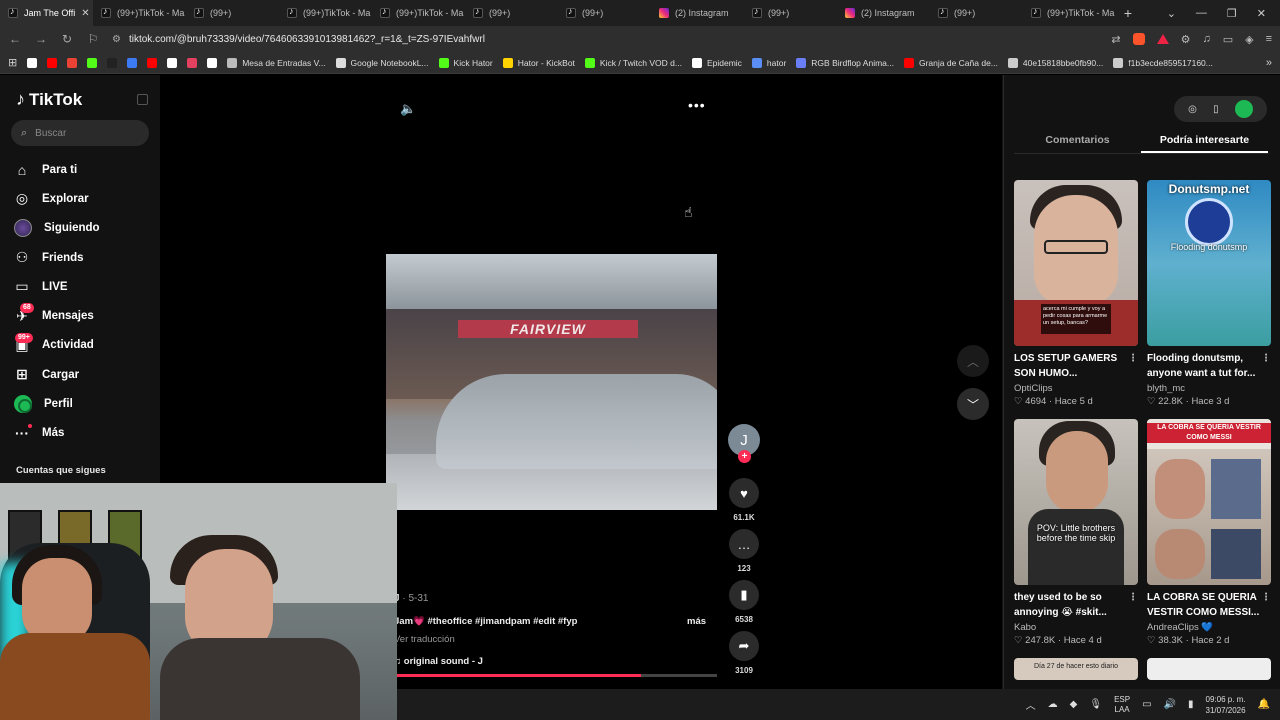 This screenshot has height=720, width=1280. Describe the element at coordinates (443, 661) in the screenshot. I see `sound-label: original sound - J` at that location.